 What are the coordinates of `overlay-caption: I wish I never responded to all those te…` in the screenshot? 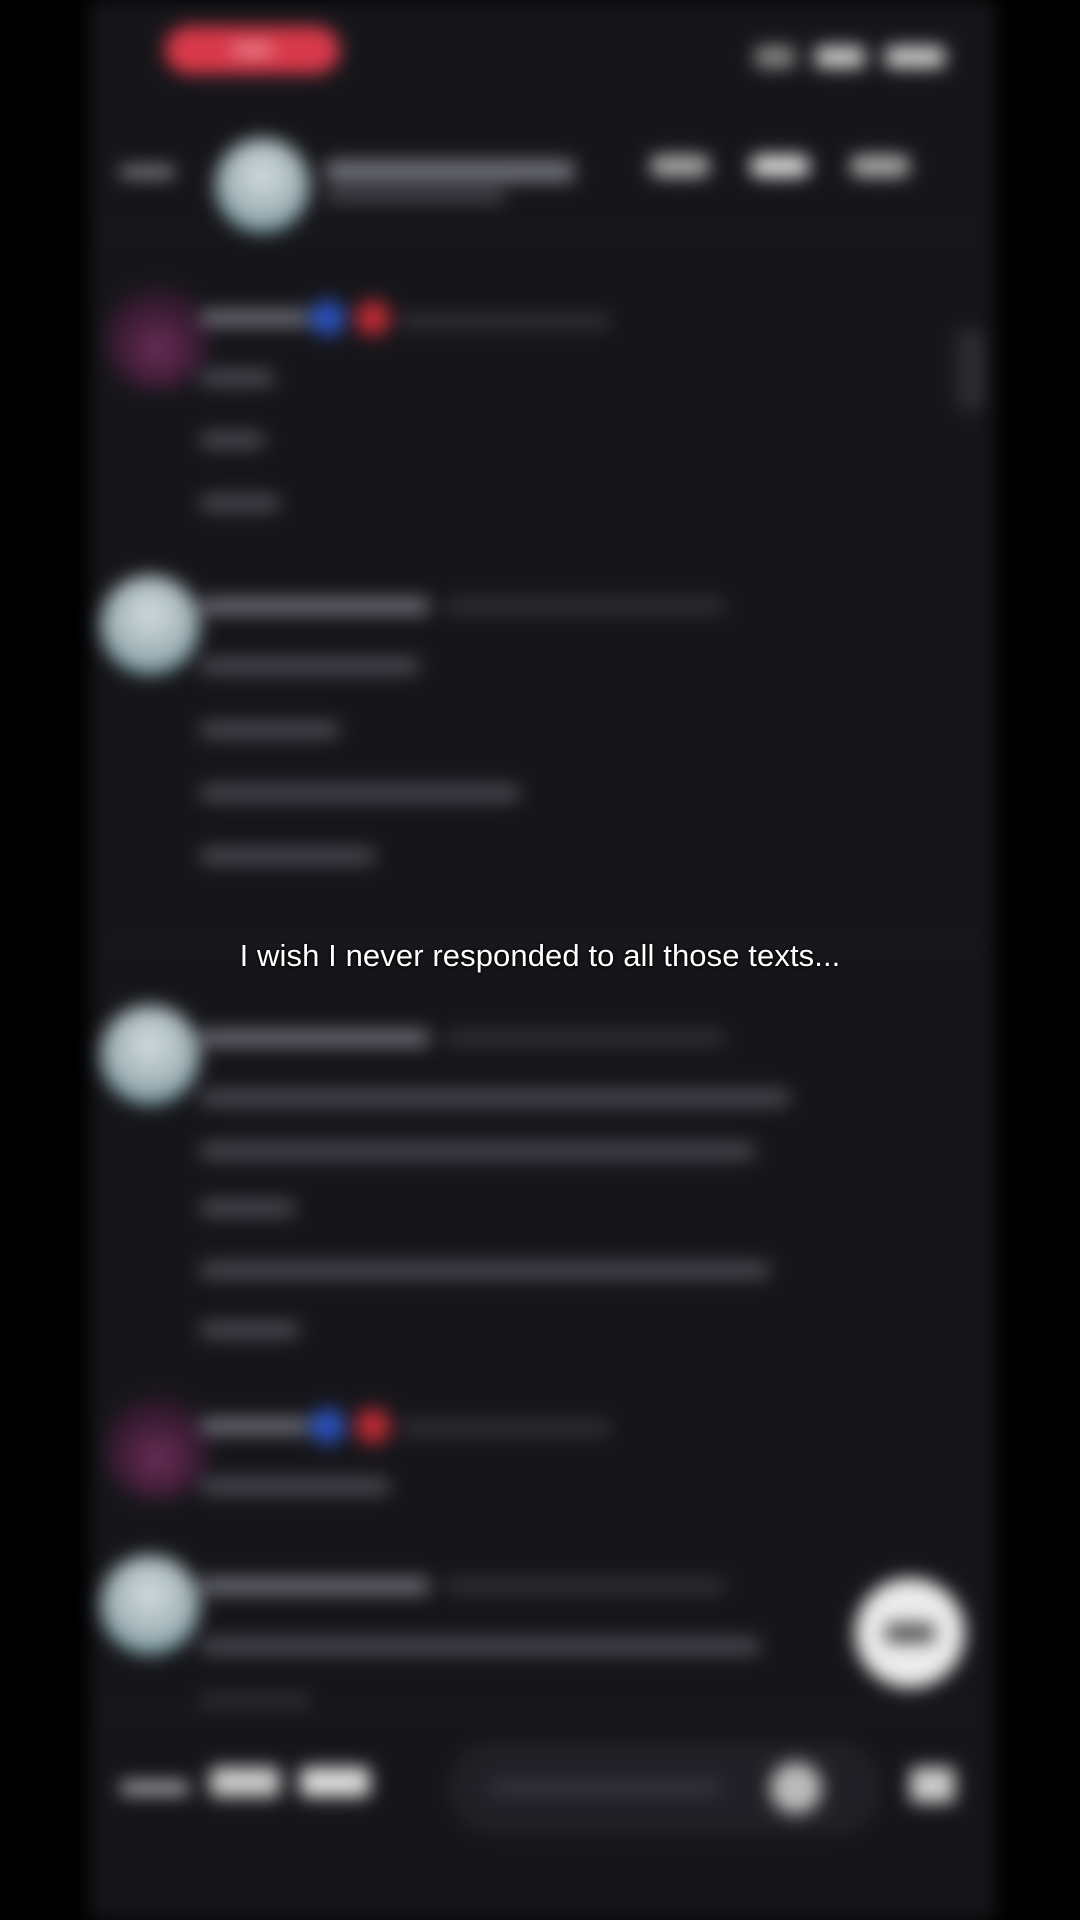 It's located at (540, 955).